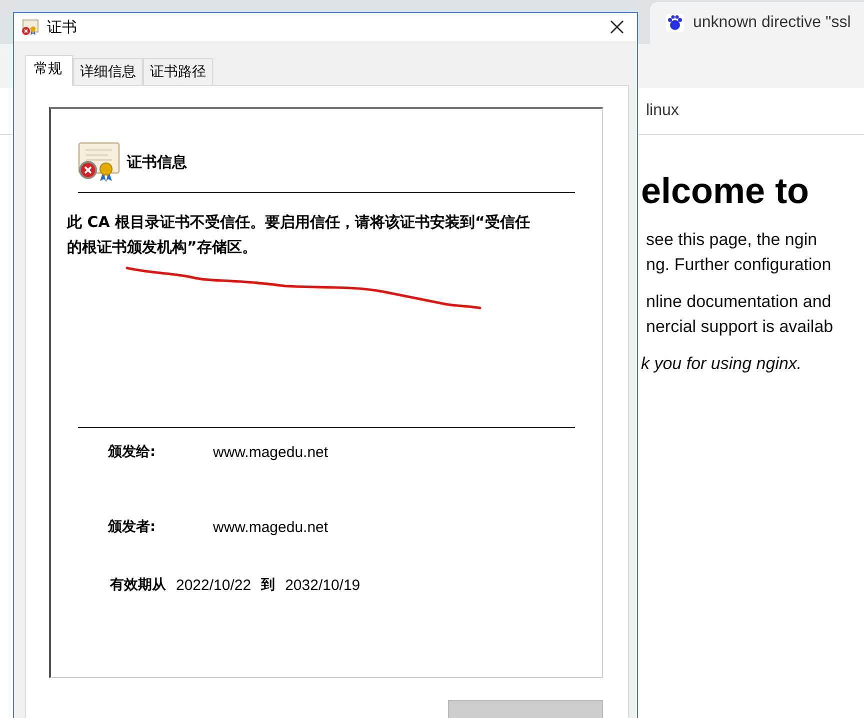  What do you see at coordinates (131, 527) in the screenshot?
I see `field-label: 颁发者:` at bounding box center [131, 527].